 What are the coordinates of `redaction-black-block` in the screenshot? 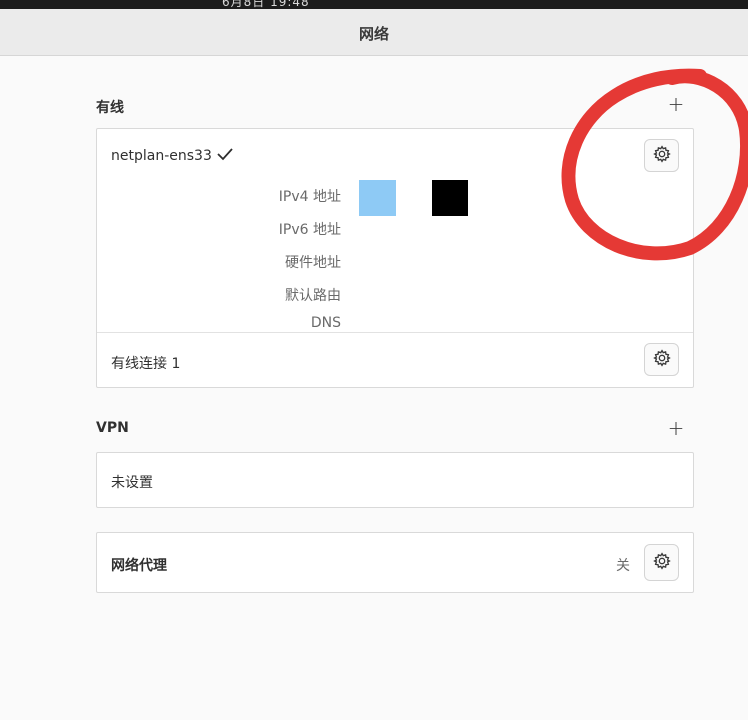 It's located at (450, 198).